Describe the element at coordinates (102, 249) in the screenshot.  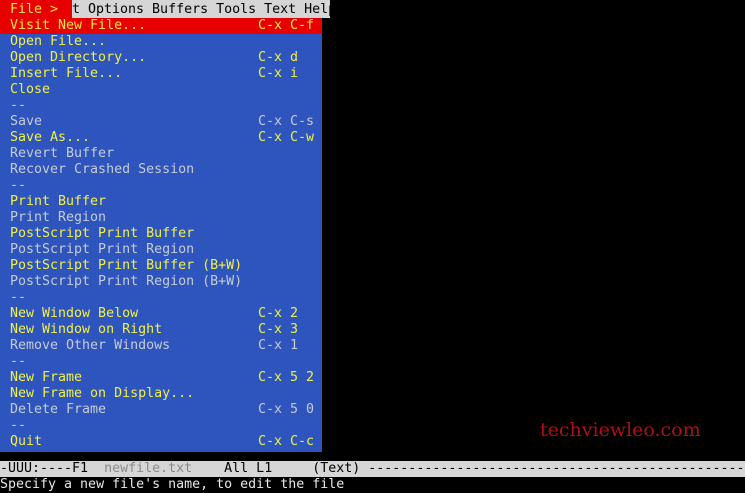
I see `menu-item-label: PostScript Print Region` at that location.